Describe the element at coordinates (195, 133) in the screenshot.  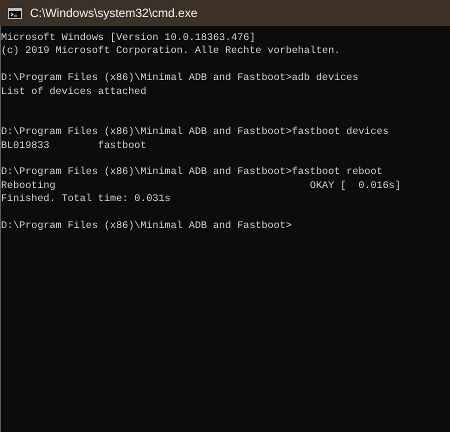
I see `console-line: D:\Program Files (x86)\Minimal ADB and Fastboot>fastboot devices` at that location.